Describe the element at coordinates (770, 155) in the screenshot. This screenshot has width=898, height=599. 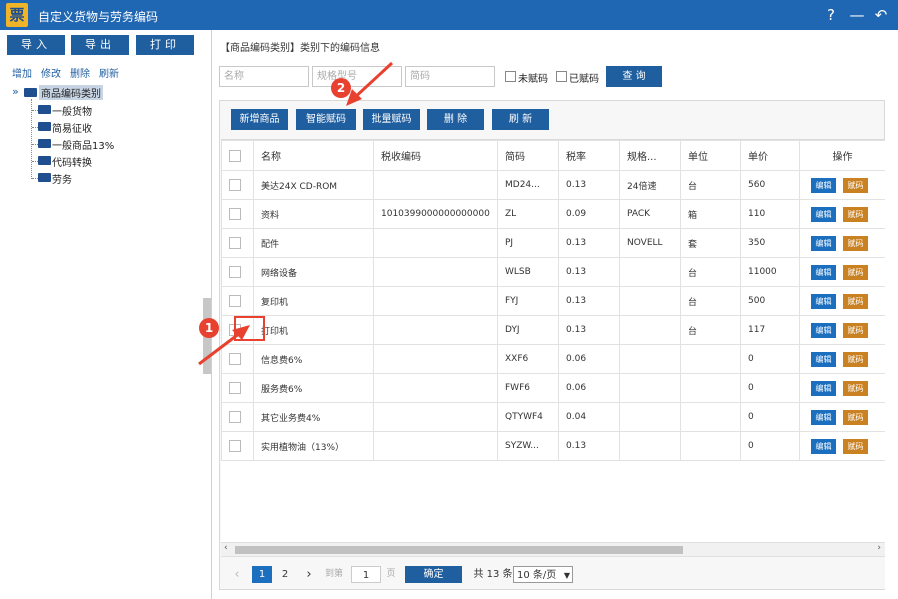
I see `col-price-header: 单价` at that location.